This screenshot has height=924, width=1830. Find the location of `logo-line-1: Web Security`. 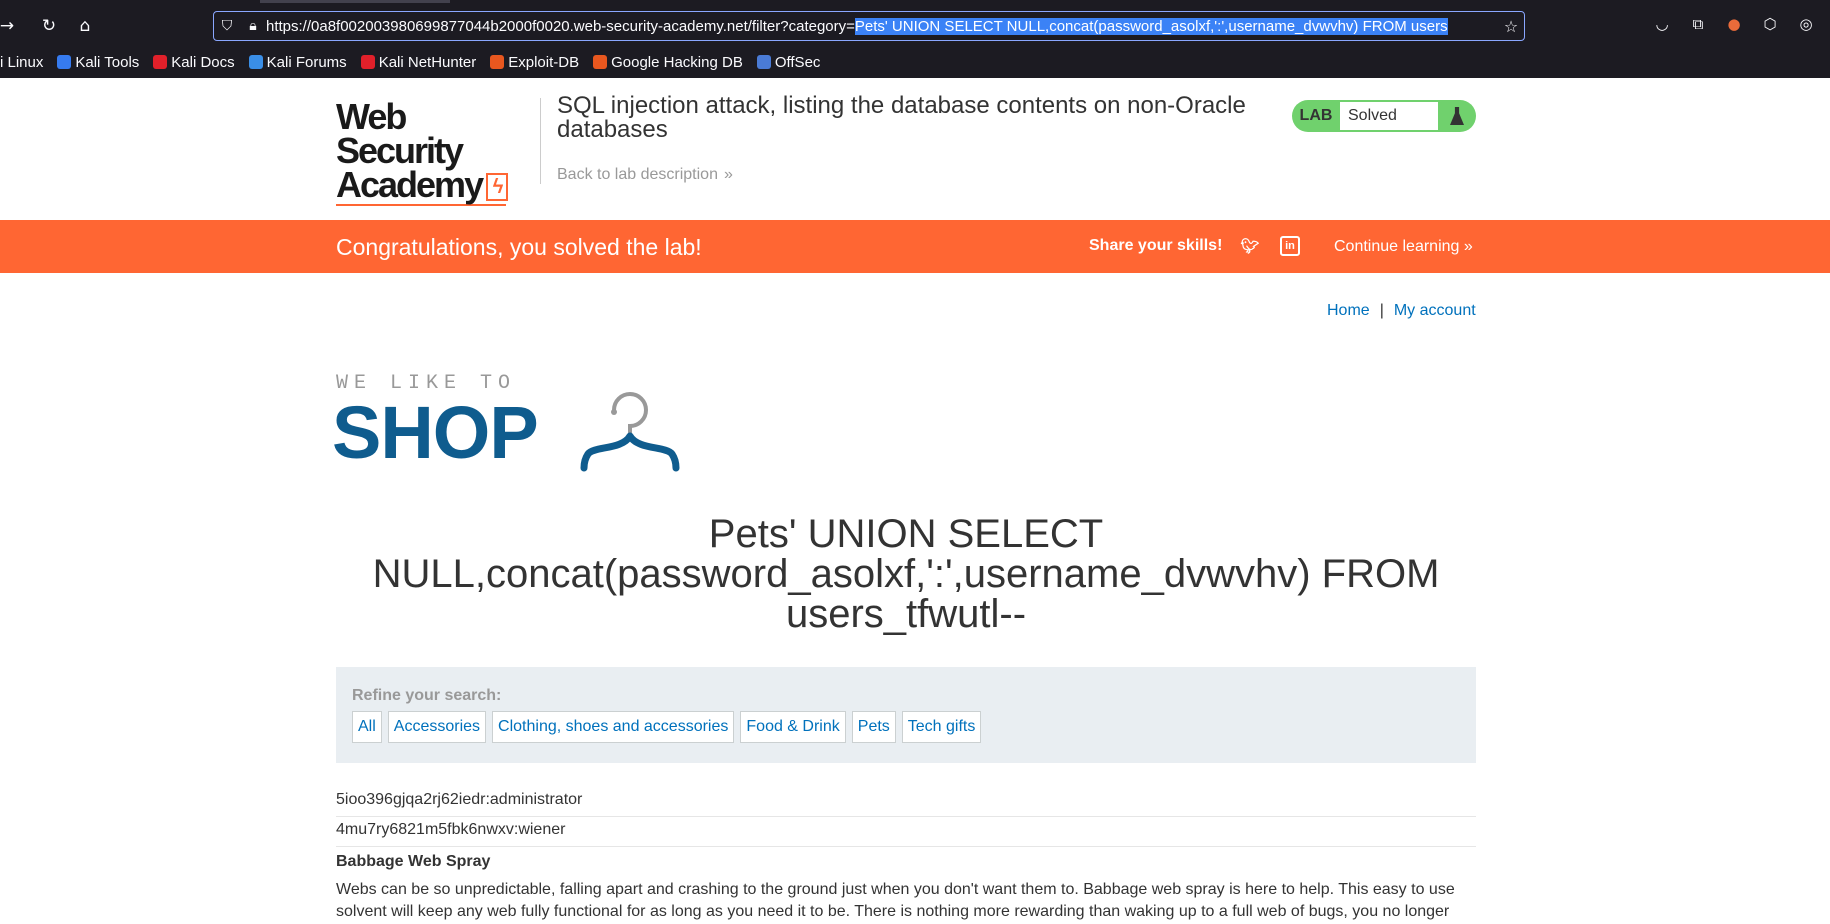

logo-line-1: Web Security is located at coordinates (400, 133).